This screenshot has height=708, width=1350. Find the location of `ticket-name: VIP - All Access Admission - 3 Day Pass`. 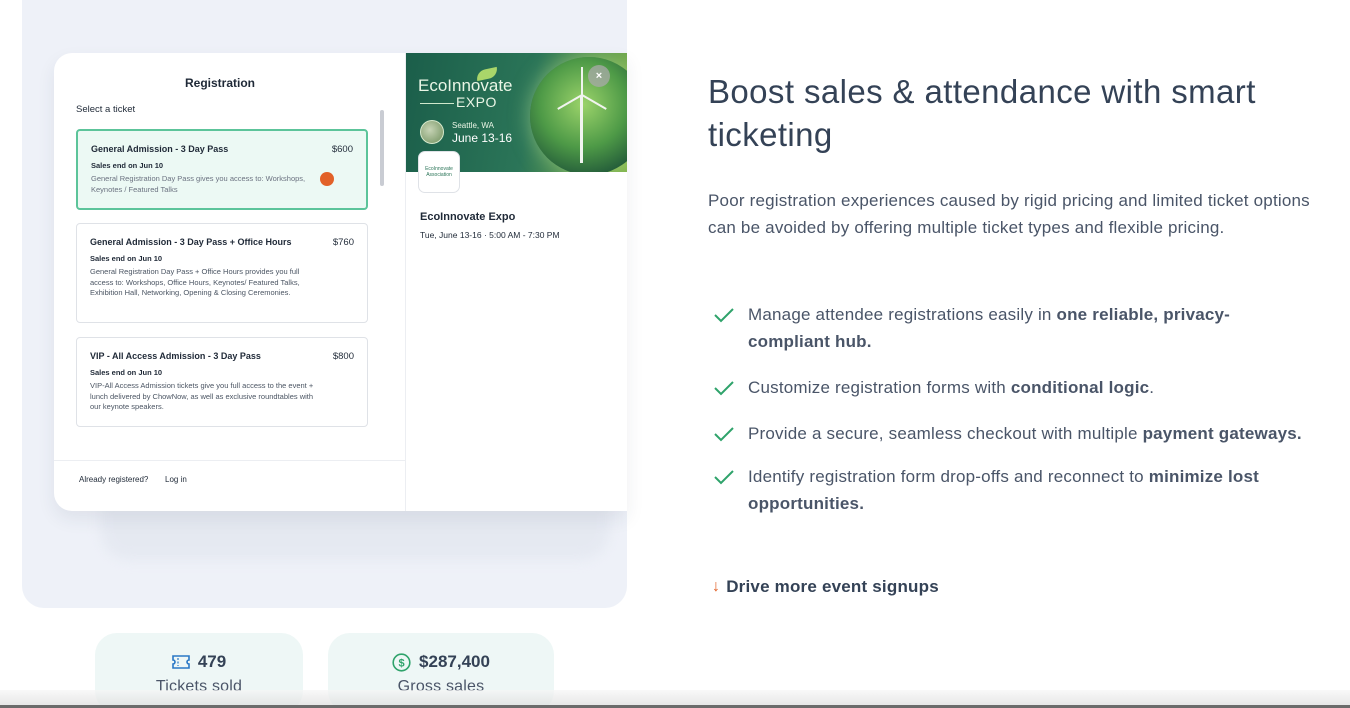

ticket-name: VIP - All Access Admission - 3 Day Pass is located at coordinates (175, 356).